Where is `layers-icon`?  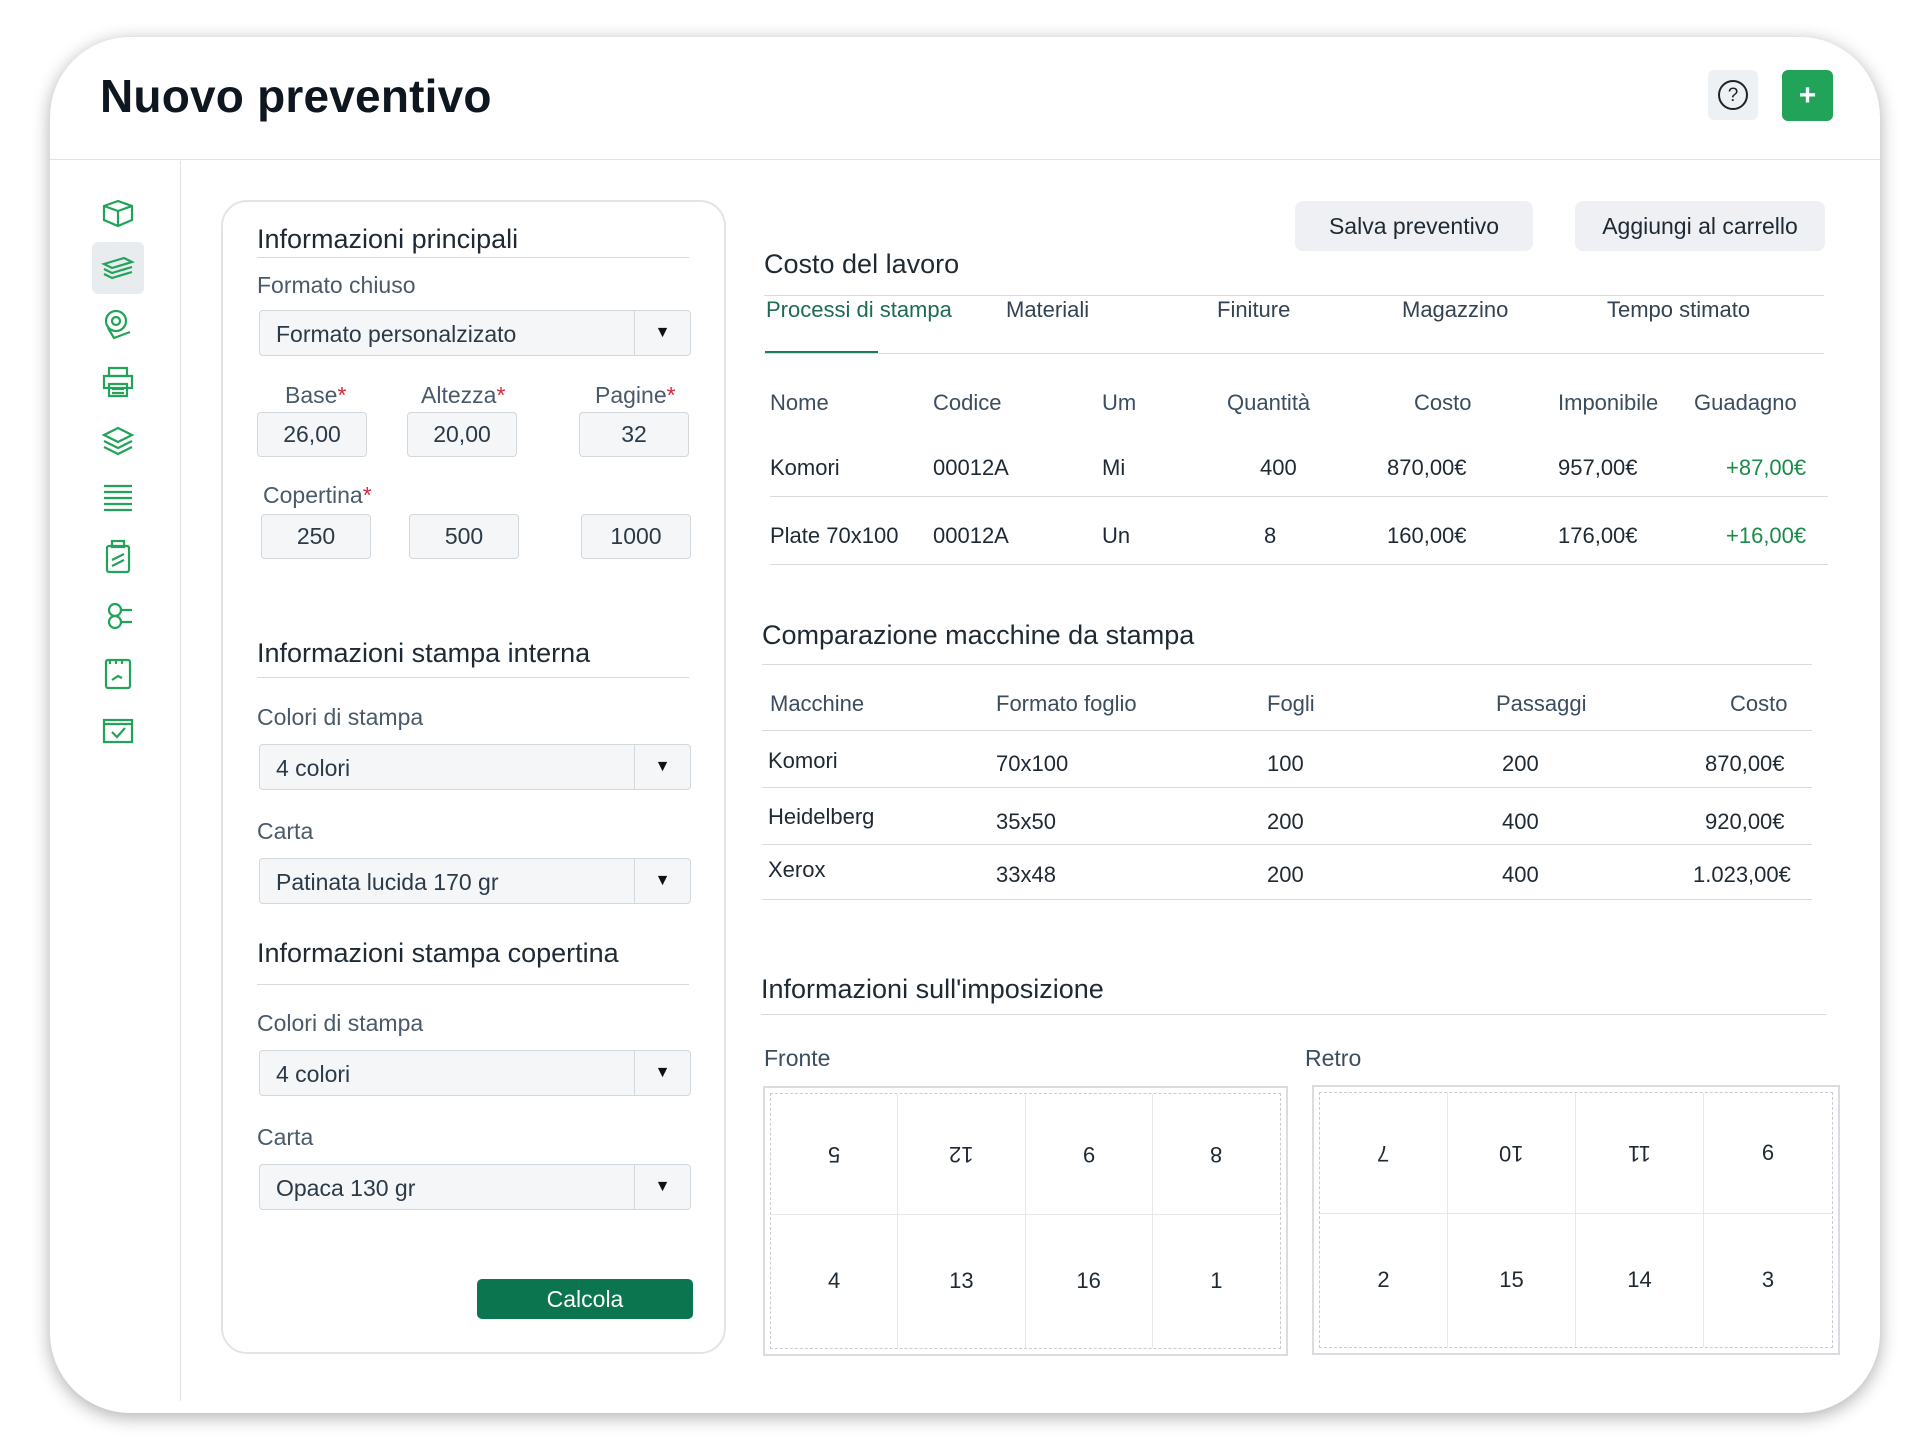 layers-icon is located at coordinates (118, 441).